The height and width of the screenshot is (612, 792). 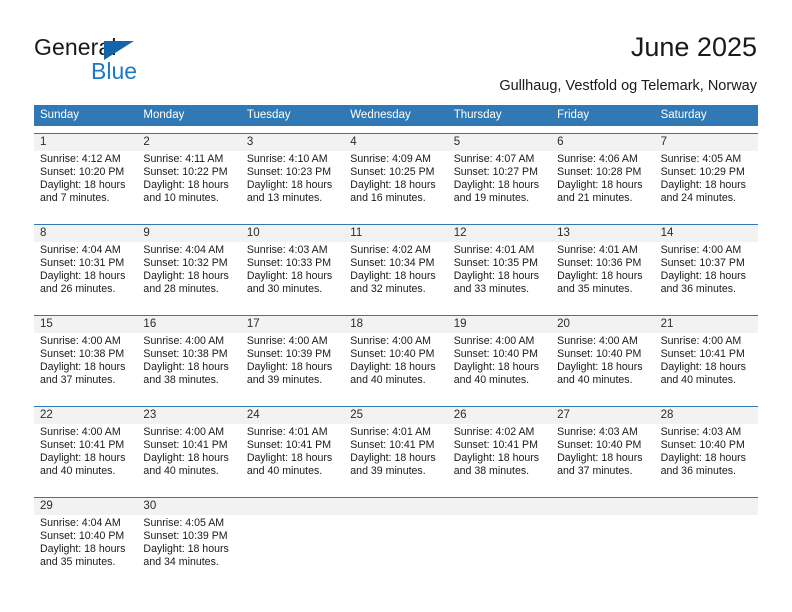 I want to click on day-number: 20, so click(x=563, y=324).